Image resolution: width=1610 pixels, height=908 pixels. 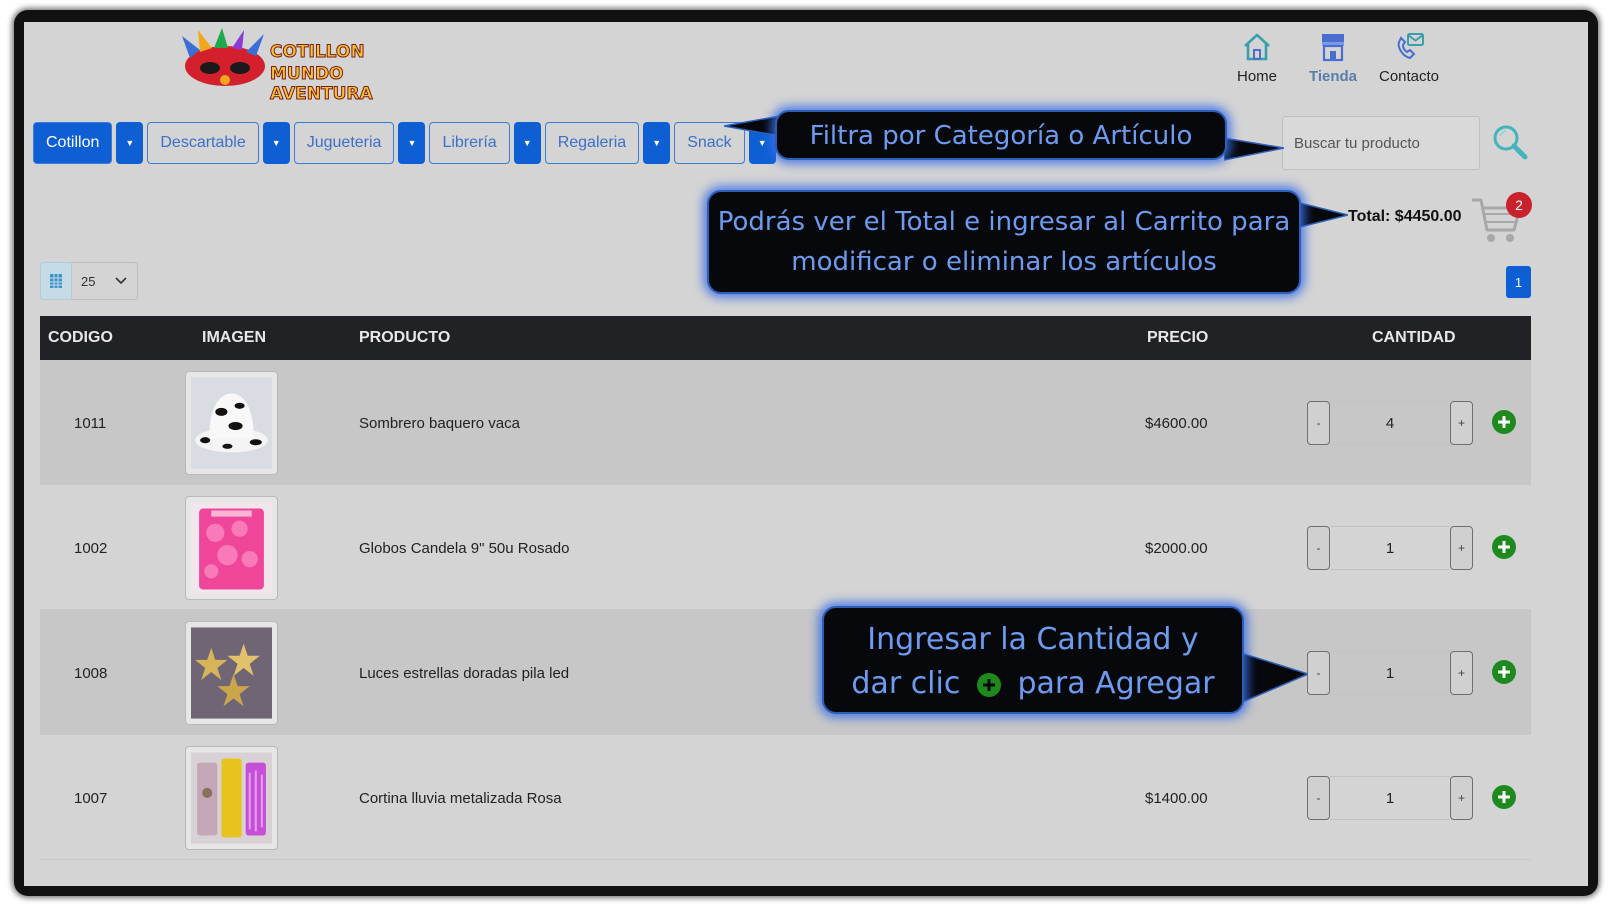 What do you see at coordinates (1176, 548) in the screenshot?
I see `product-price: $2000.00` at bounding box center [1176, 548].